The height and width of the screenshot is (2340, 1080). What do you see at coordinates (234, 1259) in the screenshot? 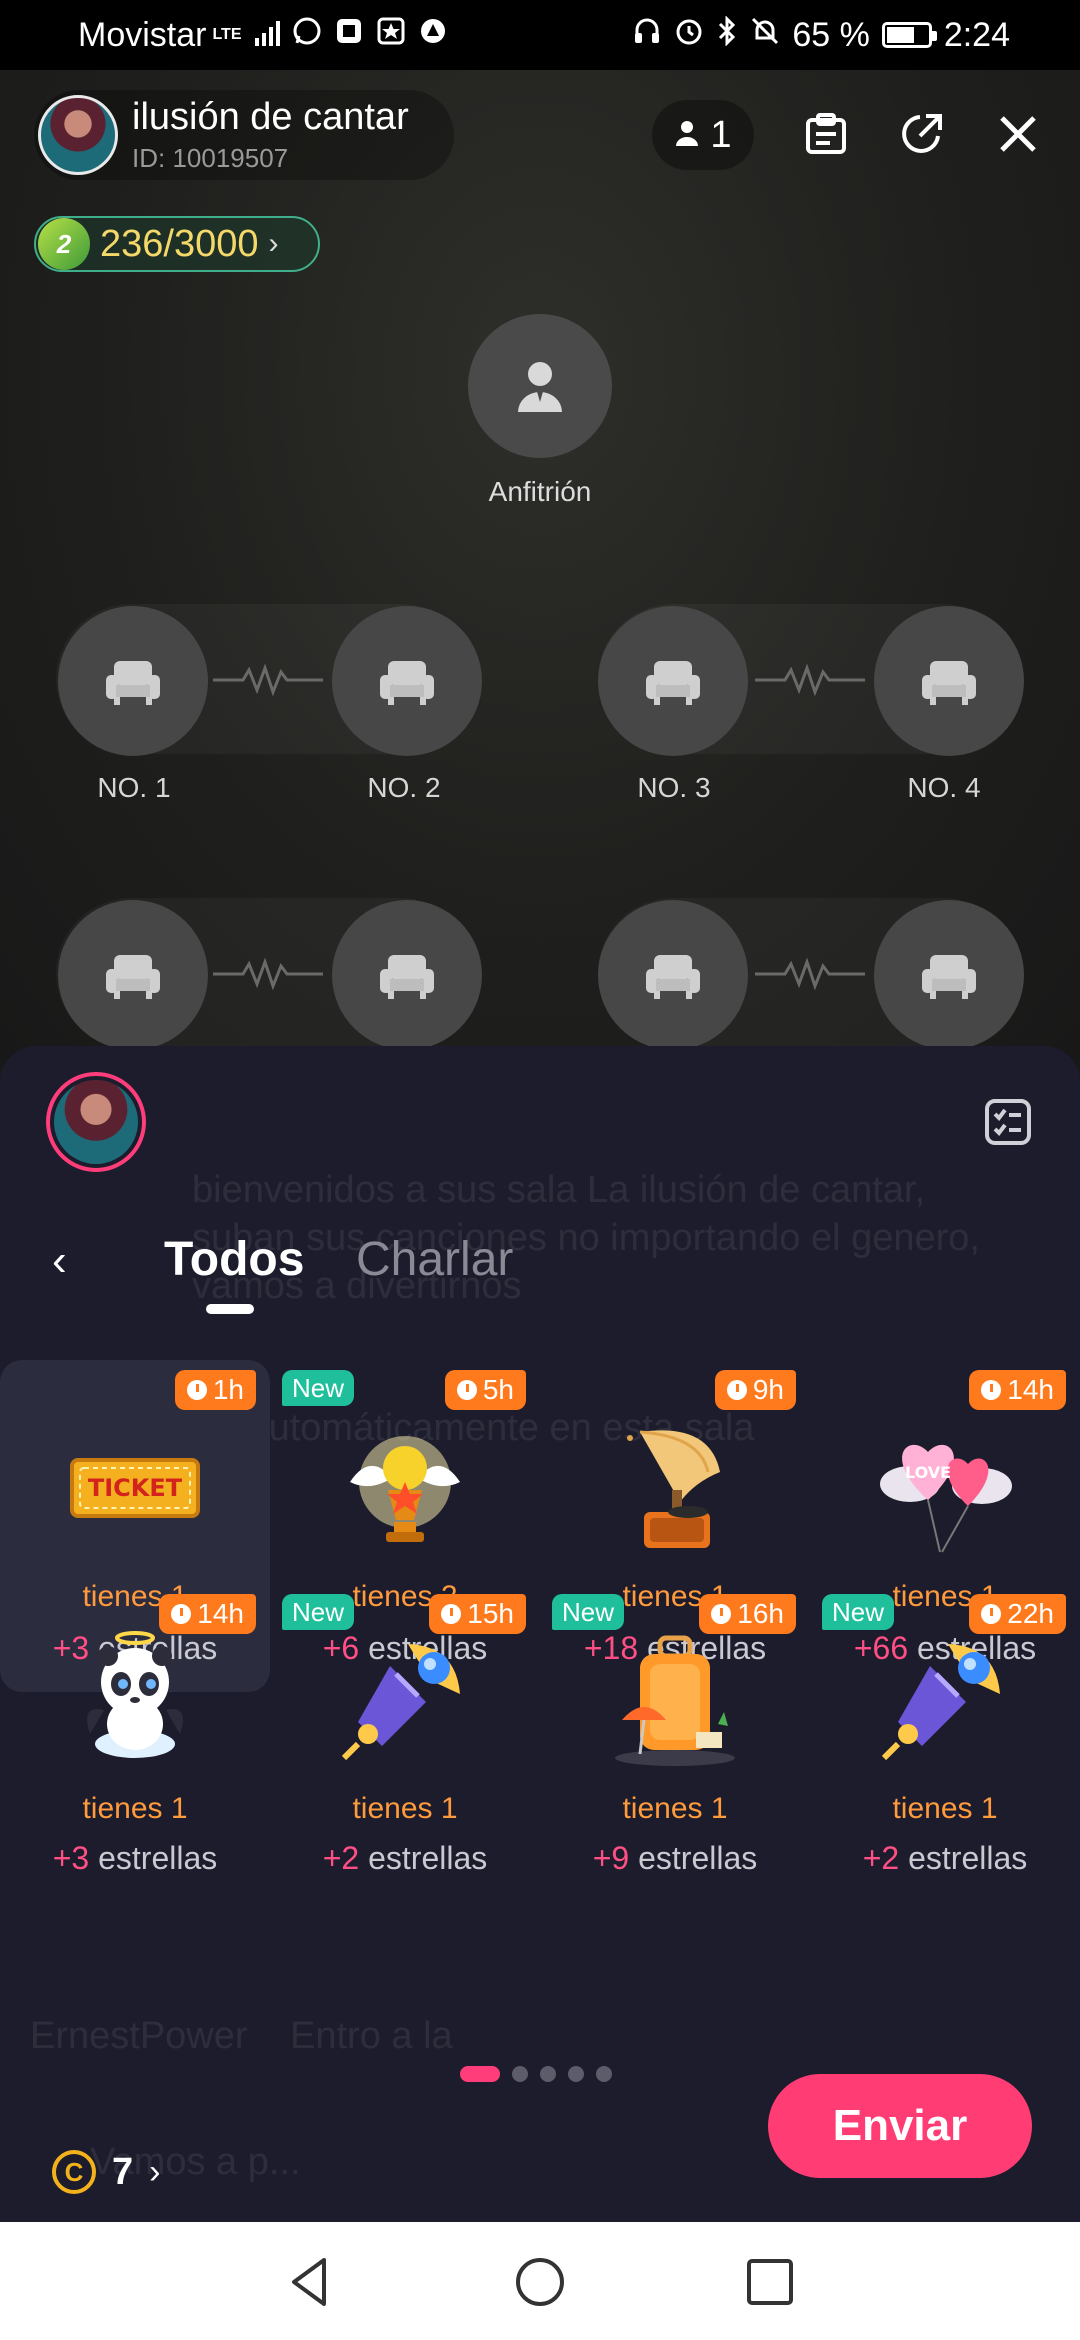
I see `tab-todos: Todos` at bounding box center [234, 1259].